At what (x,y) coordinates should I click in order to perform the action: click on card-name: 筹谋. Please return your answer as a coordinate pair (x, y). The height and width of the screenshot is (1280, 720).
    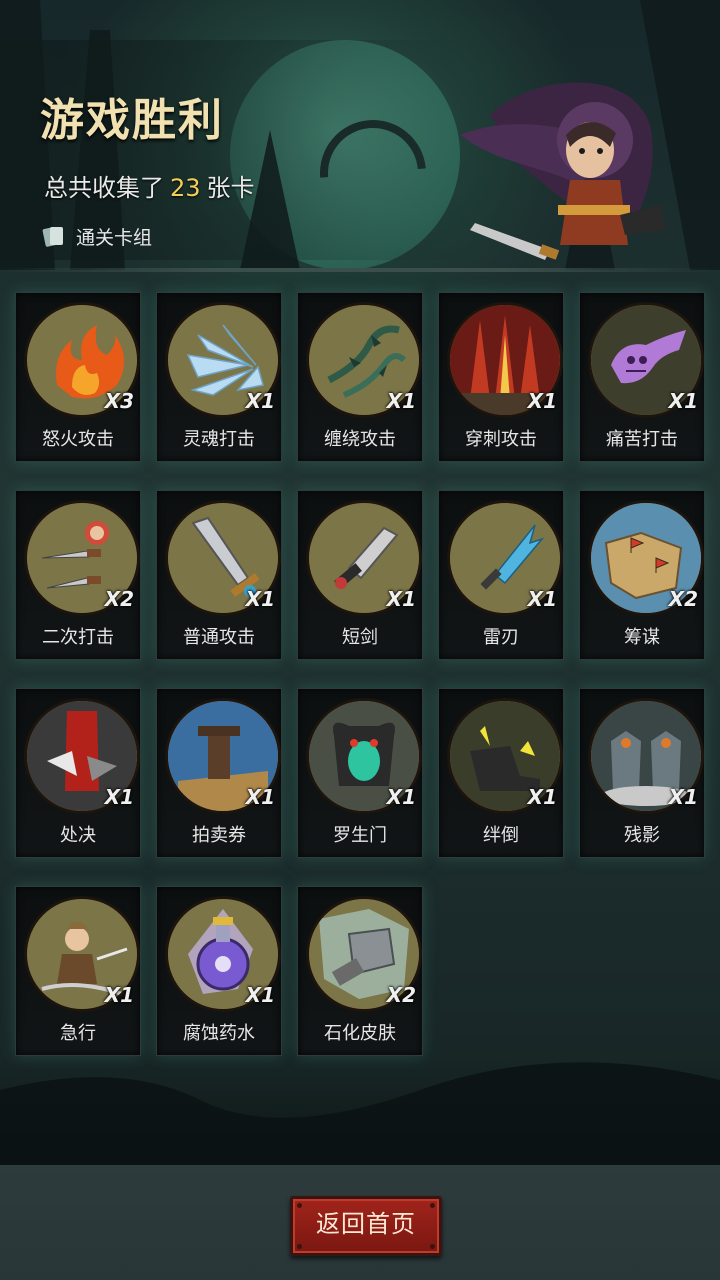
    Looking at the image, I should click on (642, 637).